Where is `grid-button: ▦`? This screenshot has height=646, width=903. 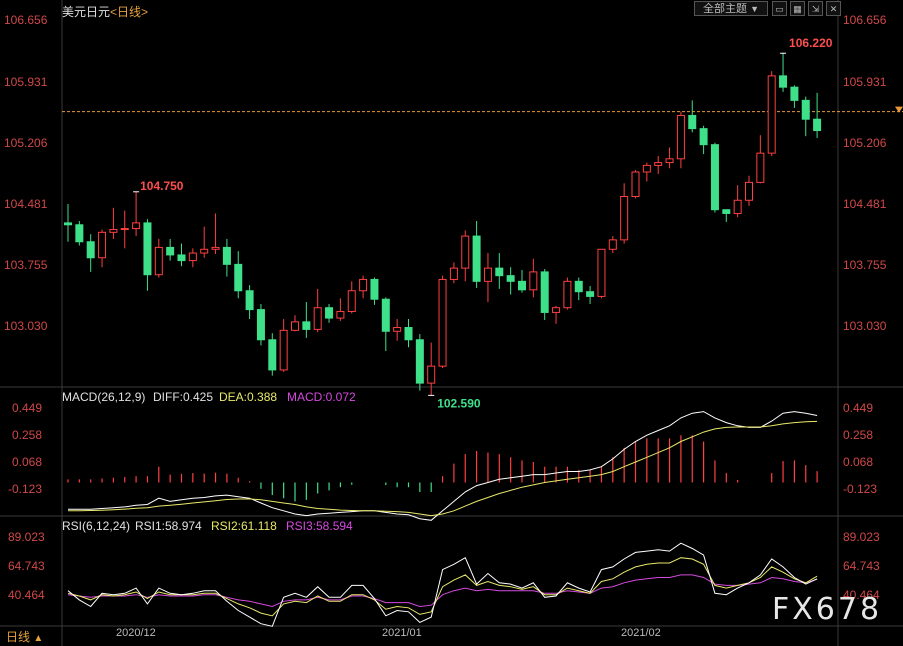 grid-button: ▦ is located at coordinates (797, 8).